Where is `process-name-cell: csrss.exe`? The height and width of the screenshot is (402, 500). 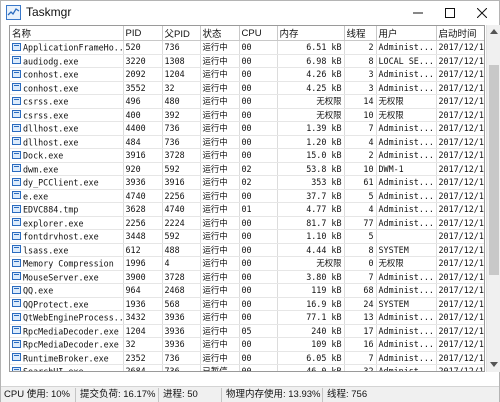
process-name-cell: csrss.exe is located at coordinates (67, 101).